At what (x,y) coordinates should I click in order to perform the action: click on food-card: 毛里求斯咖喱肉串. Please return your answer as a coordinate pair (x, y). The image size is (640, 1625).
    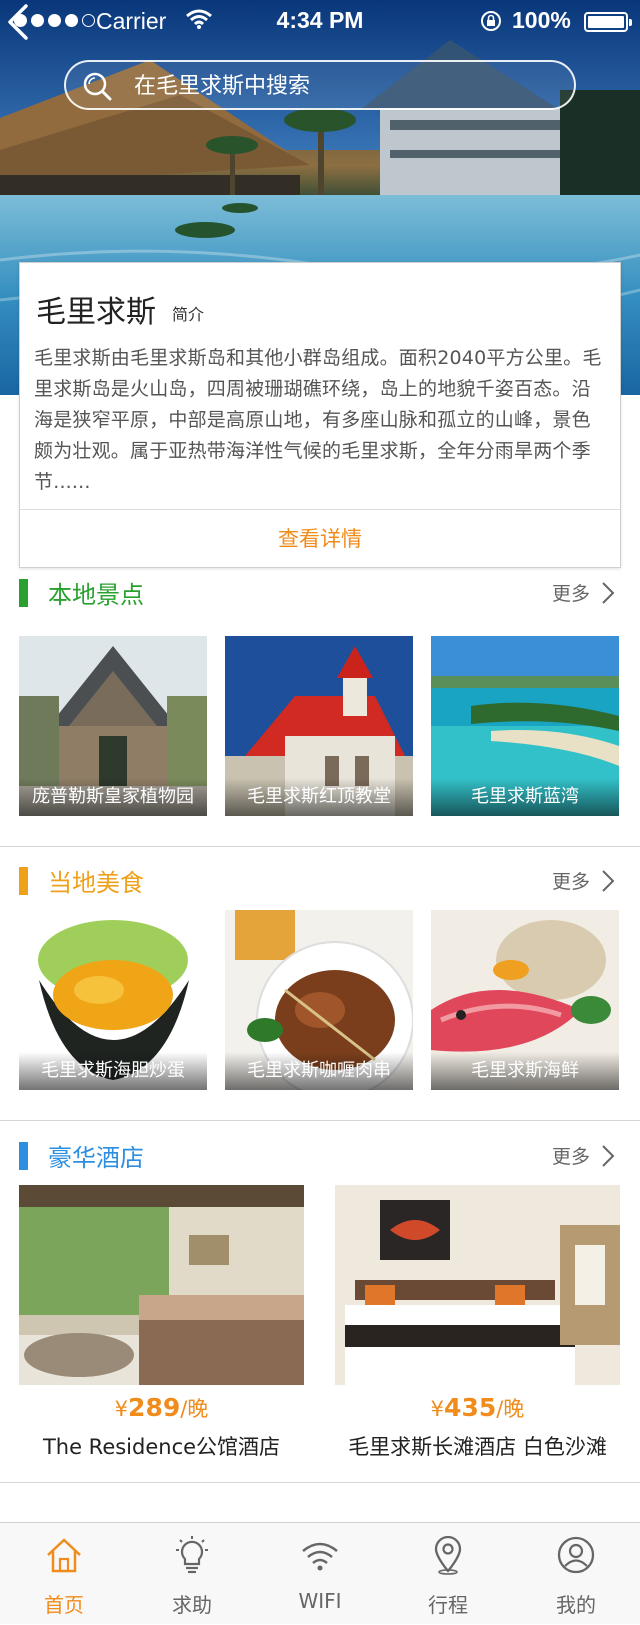
    Looking at the image, I should click on (319, 1000).